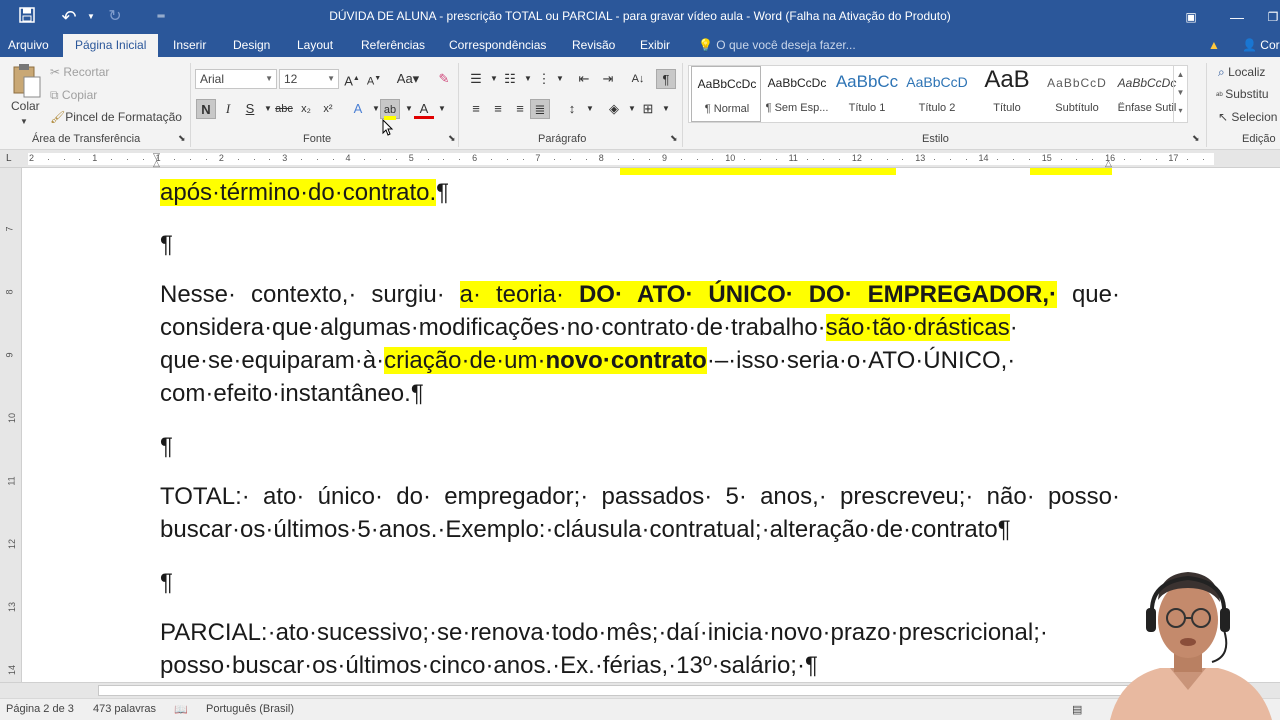 The height and width of the screenshot is (720, 1280). I want to click on font-size-value: 12, so click(291, 79).